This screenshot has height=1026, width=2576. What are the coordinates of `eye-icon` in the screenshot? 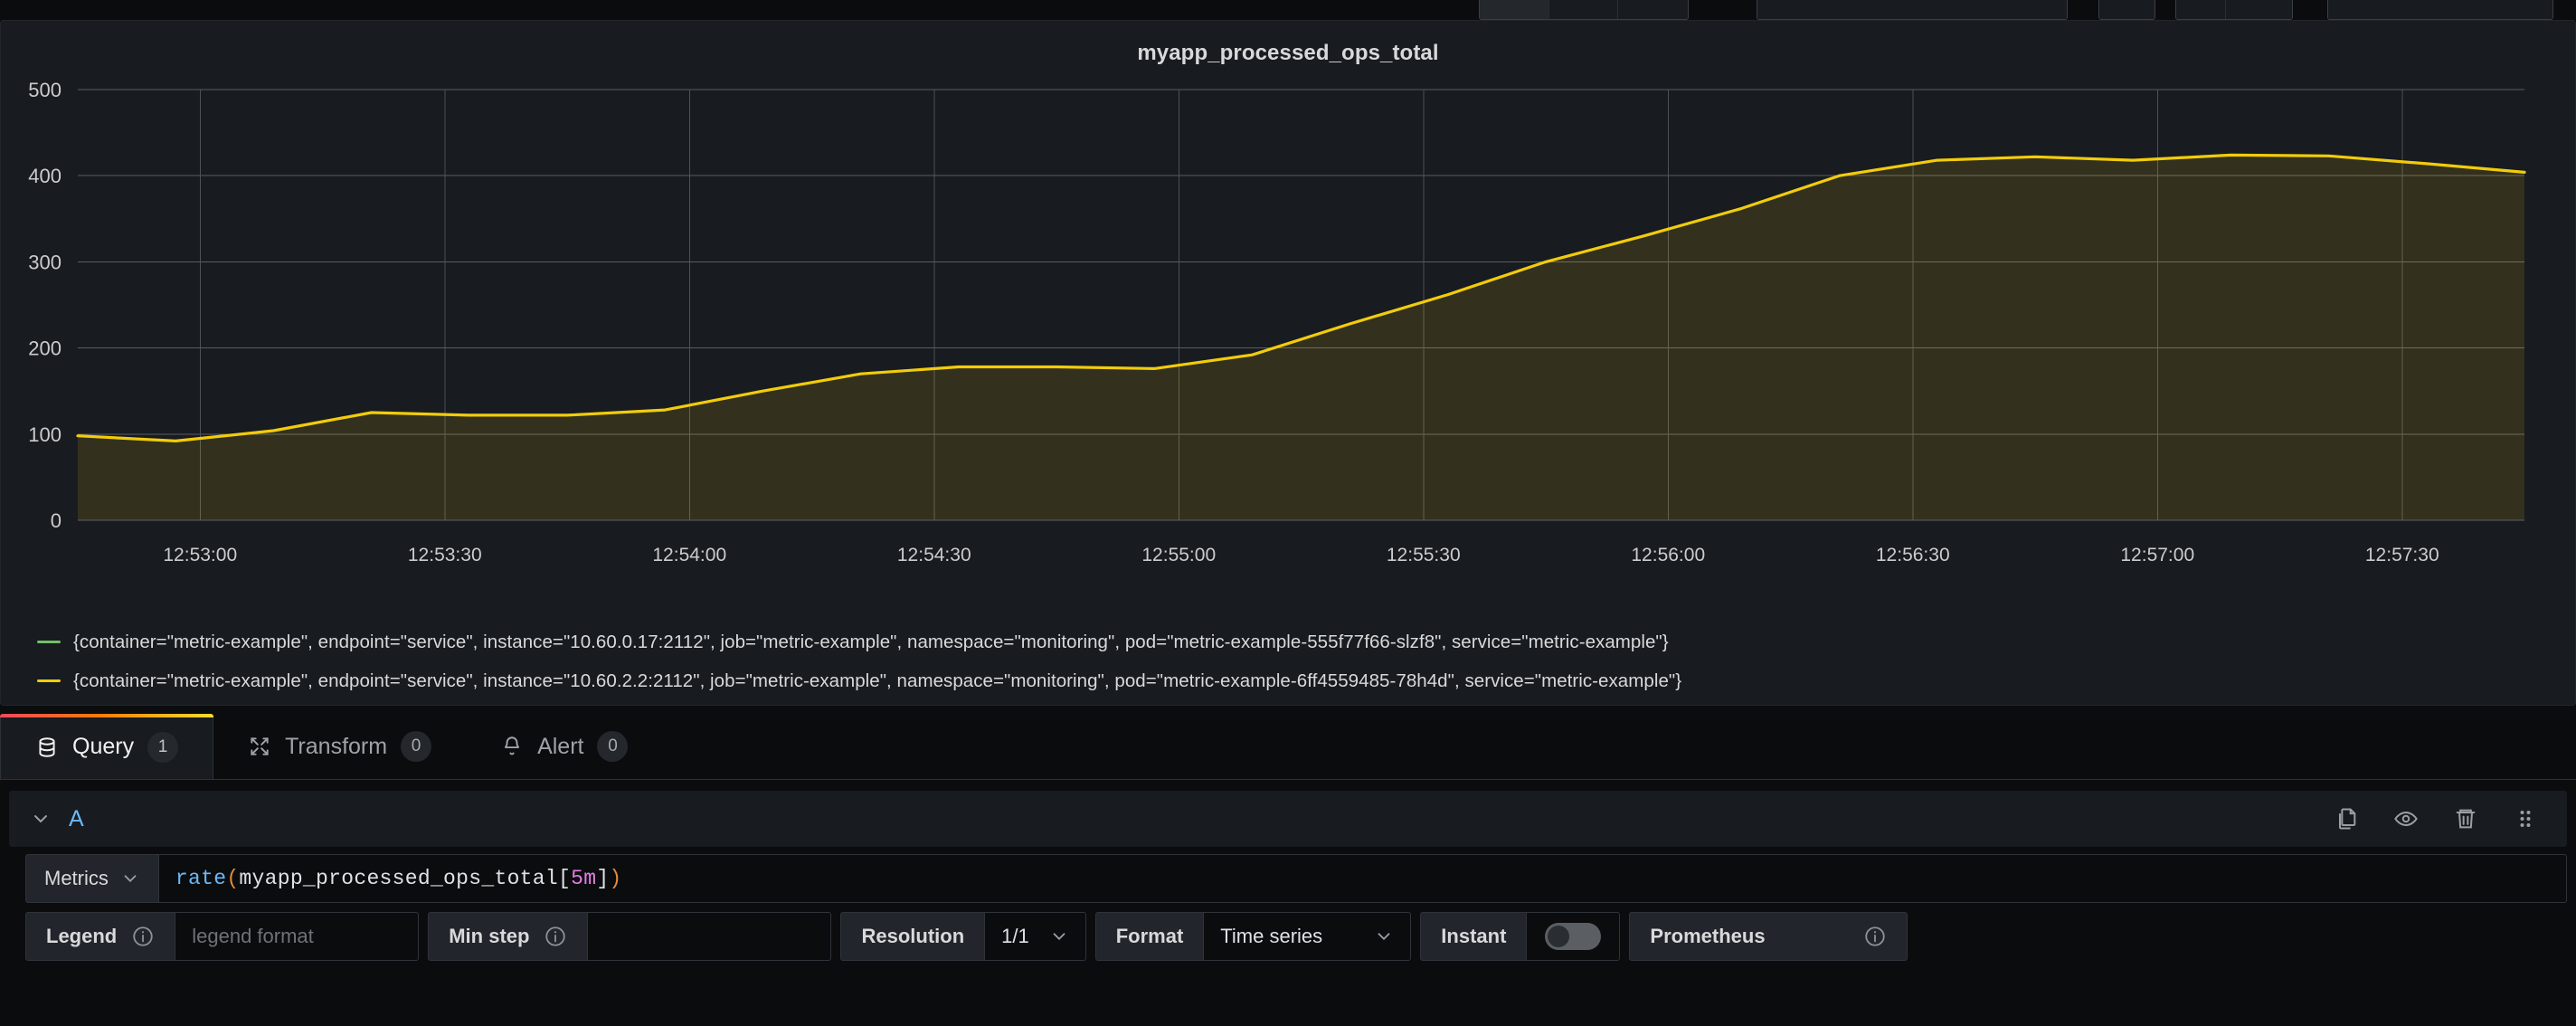 It's located at (2406, 819).